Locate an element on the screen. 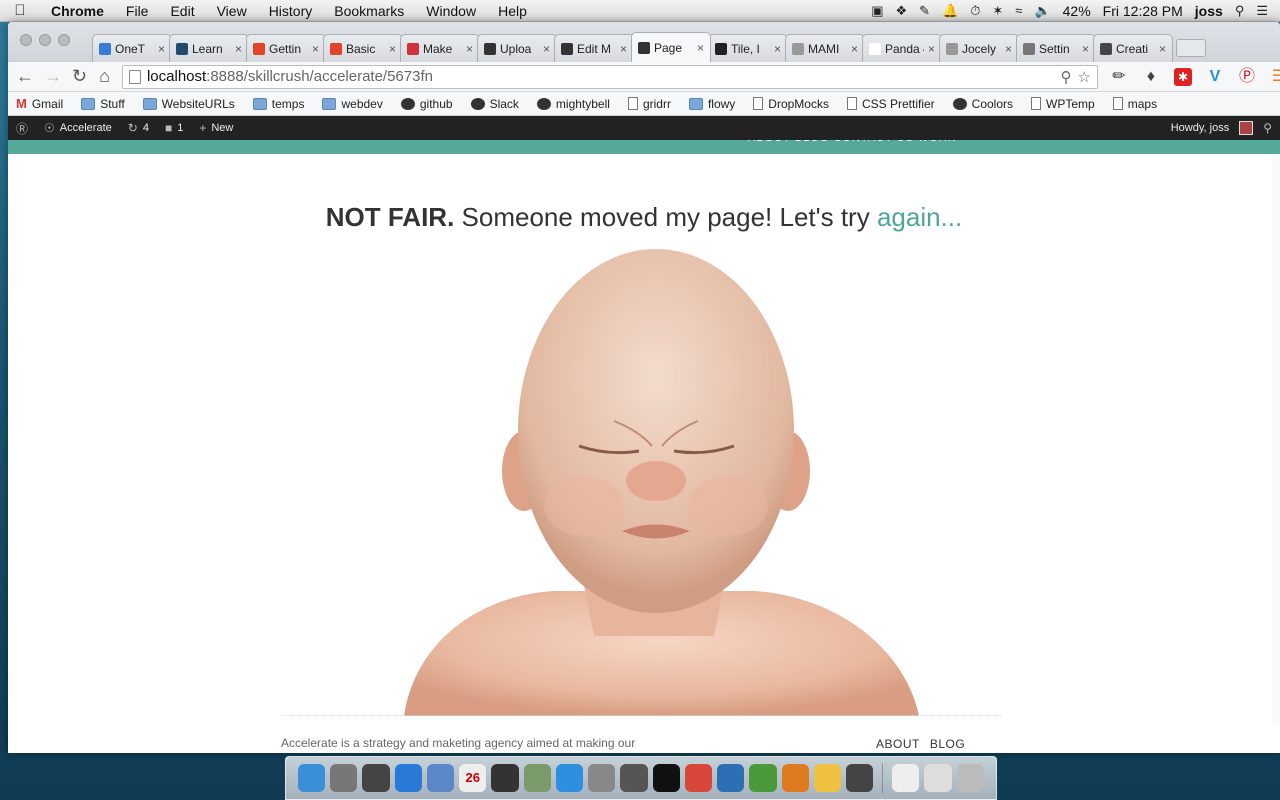 The height and width of the screenshot is (800, 1280). bookmark-wptemp: WPTemp is located at coordinates (1063, 104).